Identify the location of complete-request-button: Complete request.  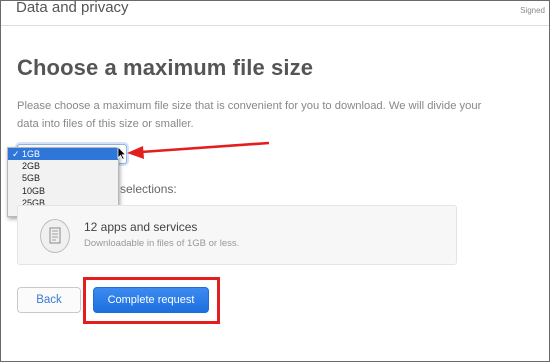
(151, 300).